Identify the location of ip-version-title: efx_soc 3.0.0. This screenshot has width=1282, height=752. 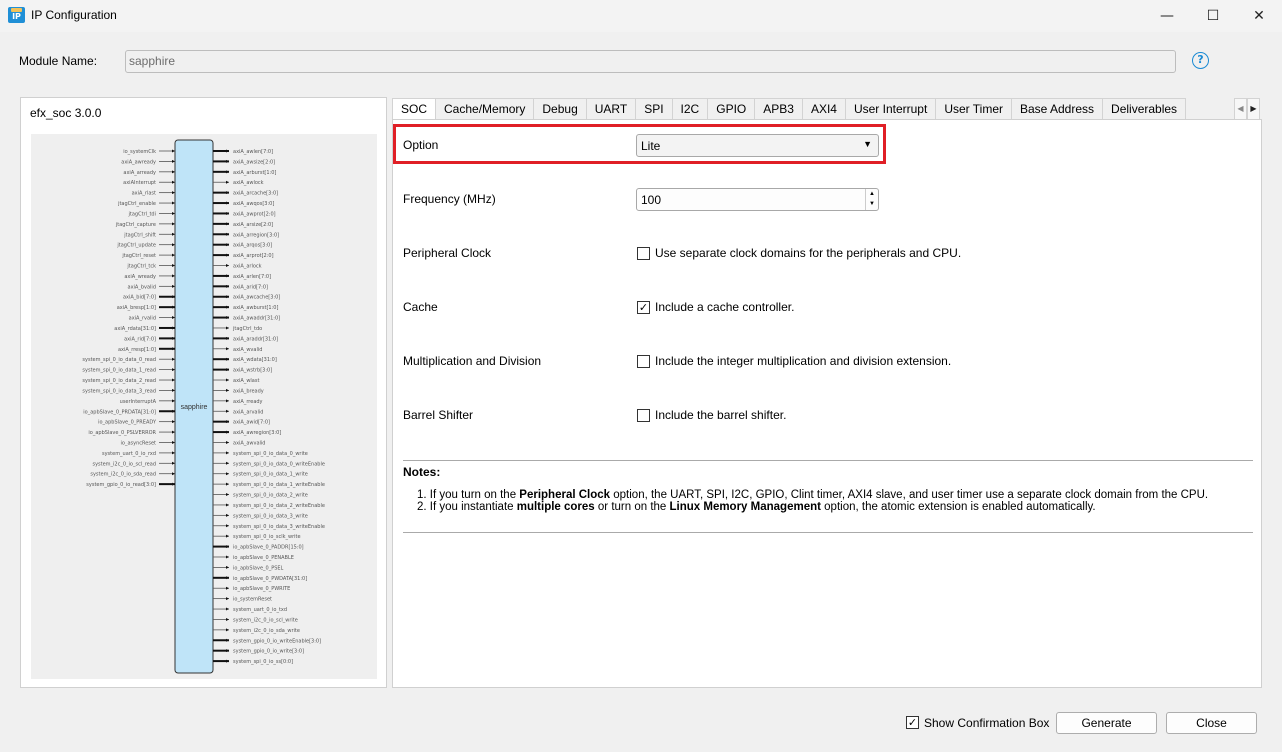
(66, 113).